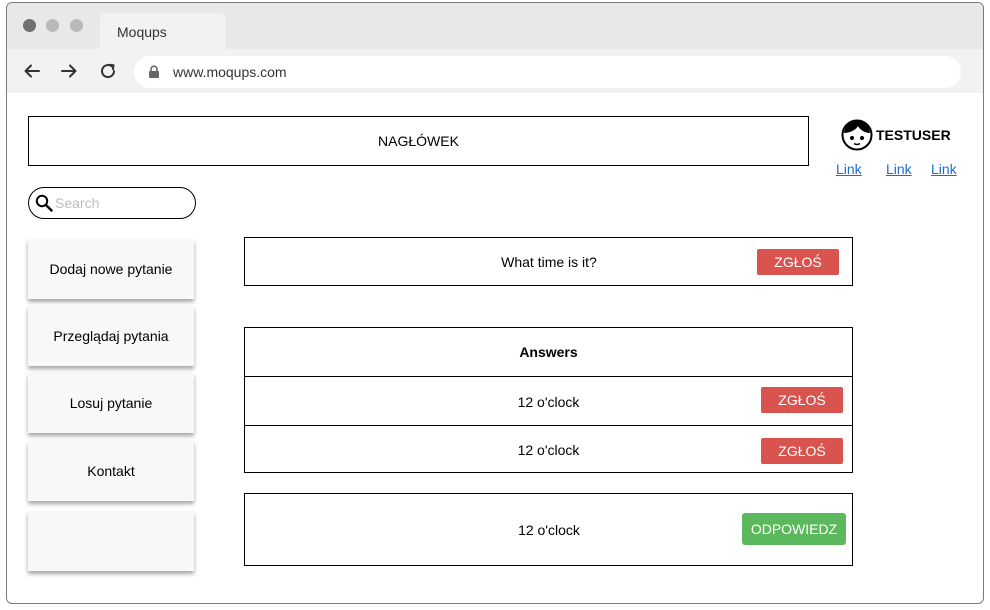  I want to click on sidebar-item-contact: Kontakt, so click(111, 471).